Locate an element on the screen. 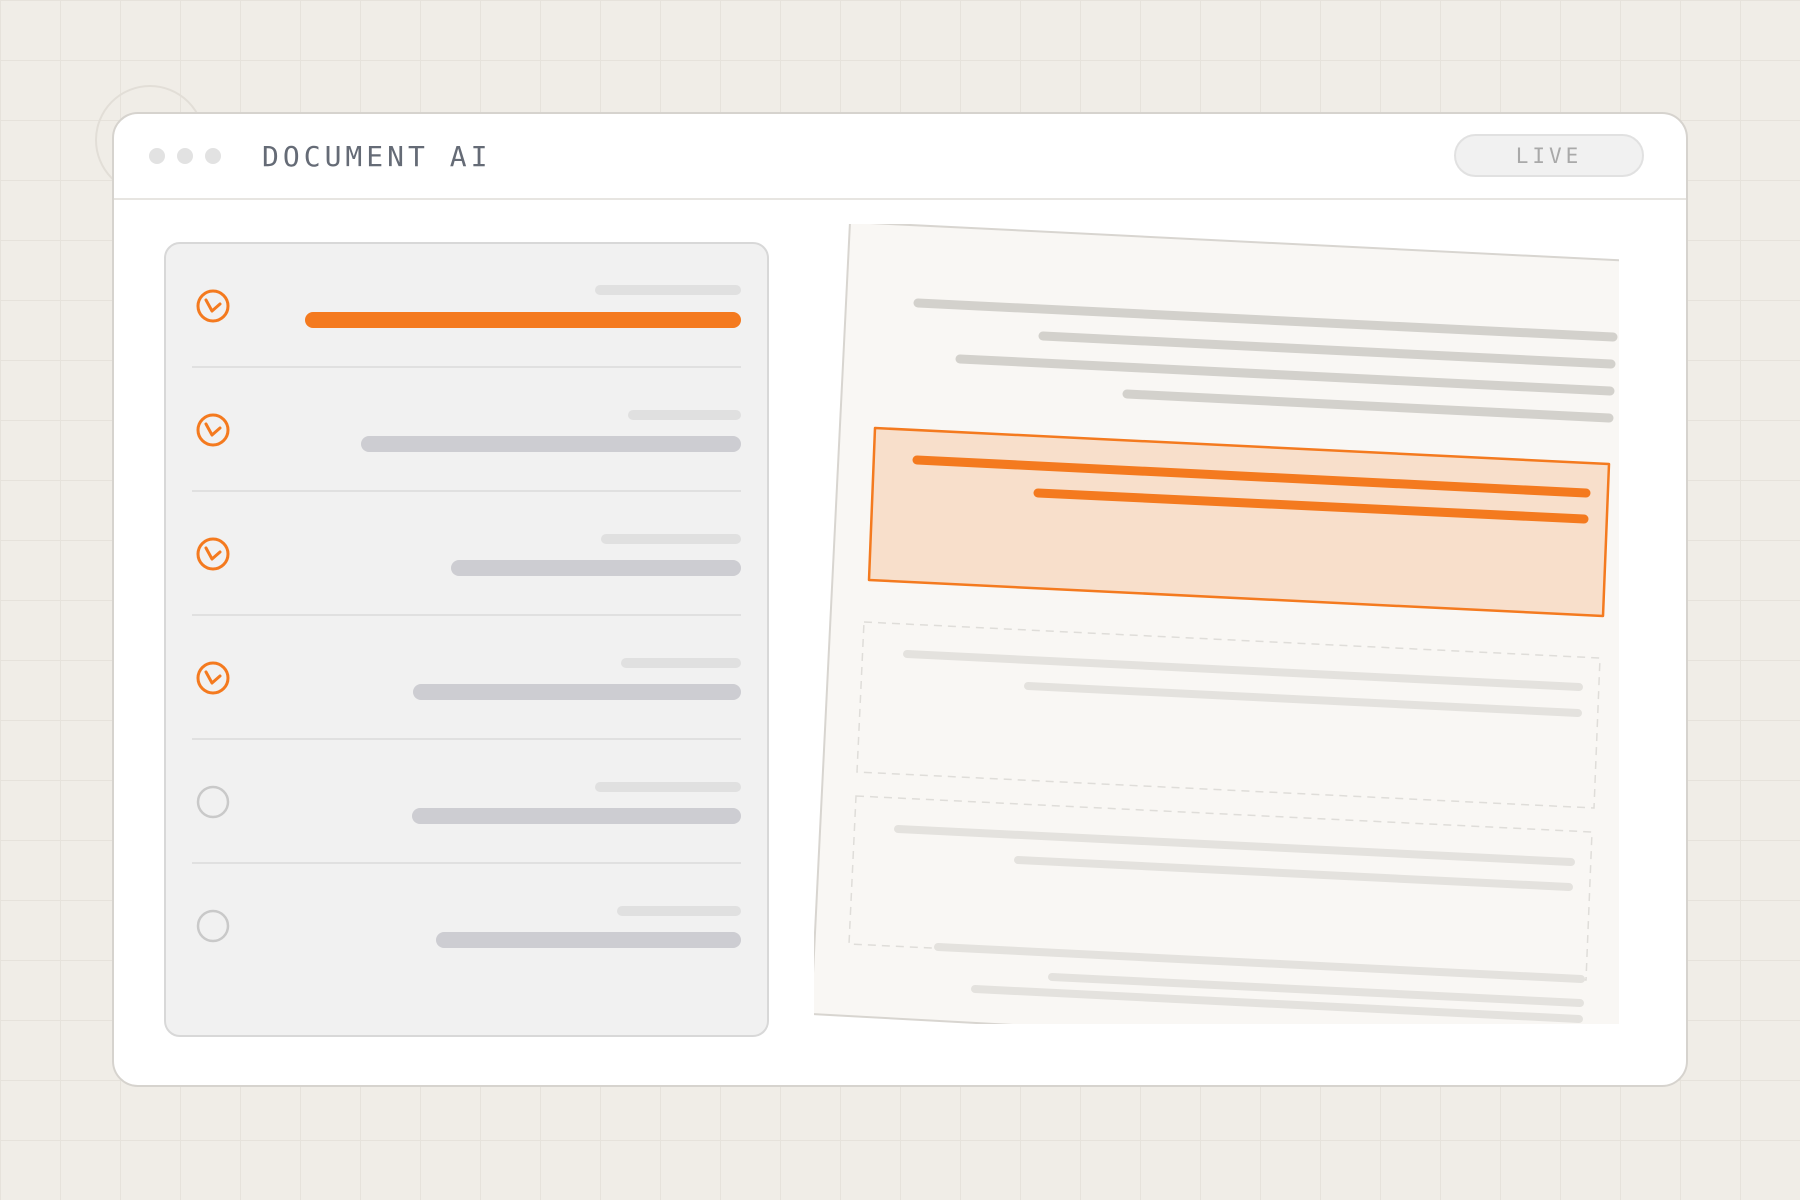 The image size is (1800, 1200). window-dot-close is located at coordinates (157, 156).